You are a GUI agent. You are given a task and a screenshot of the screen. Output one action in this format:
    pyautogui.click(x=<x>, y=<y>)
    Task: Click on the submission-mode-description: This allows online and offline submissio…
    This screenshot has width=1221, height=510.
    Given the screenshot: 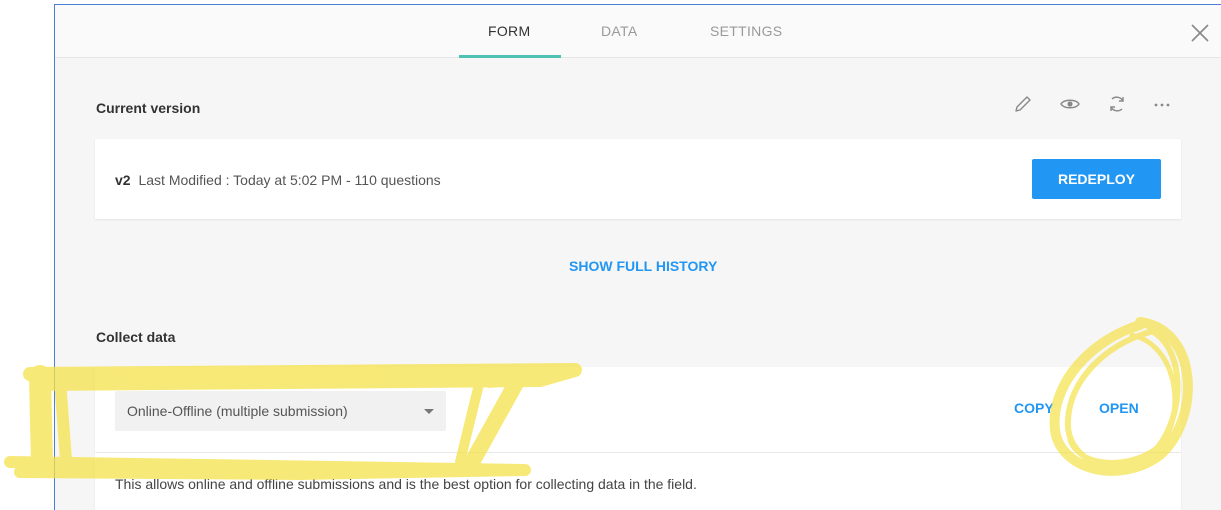 What is the action you would take?
    pyautogui.click(x=406, y=484)
    